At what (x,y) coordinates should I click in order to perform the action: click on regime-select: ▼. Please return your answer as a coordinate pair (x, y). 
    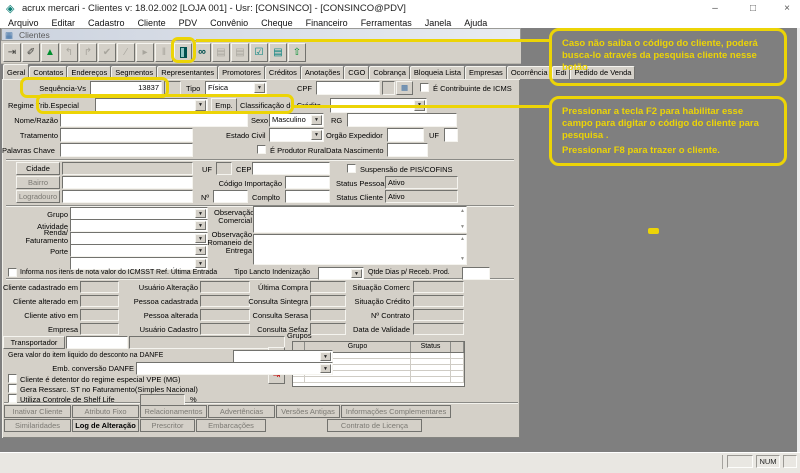
    Looking at the image, I should click on (151, 105).